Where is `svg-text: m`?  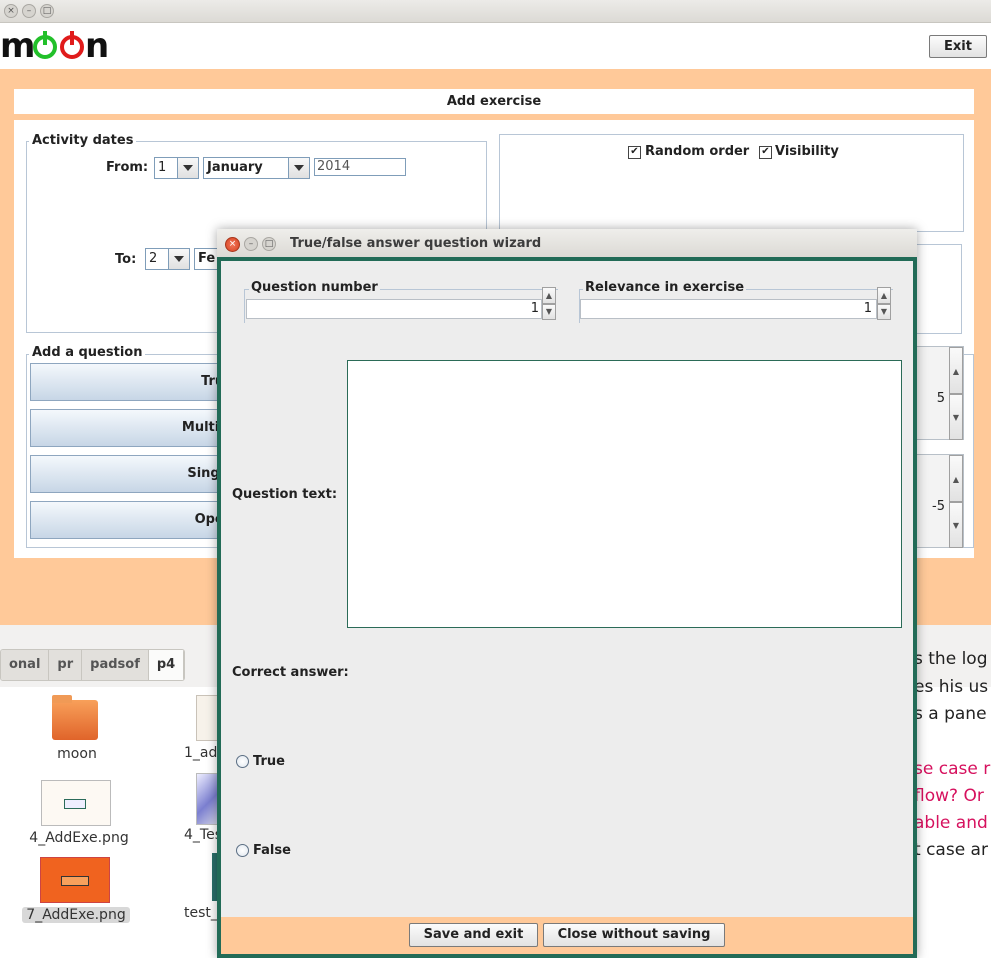
svg-text: m is located at coordinates (16, 46).